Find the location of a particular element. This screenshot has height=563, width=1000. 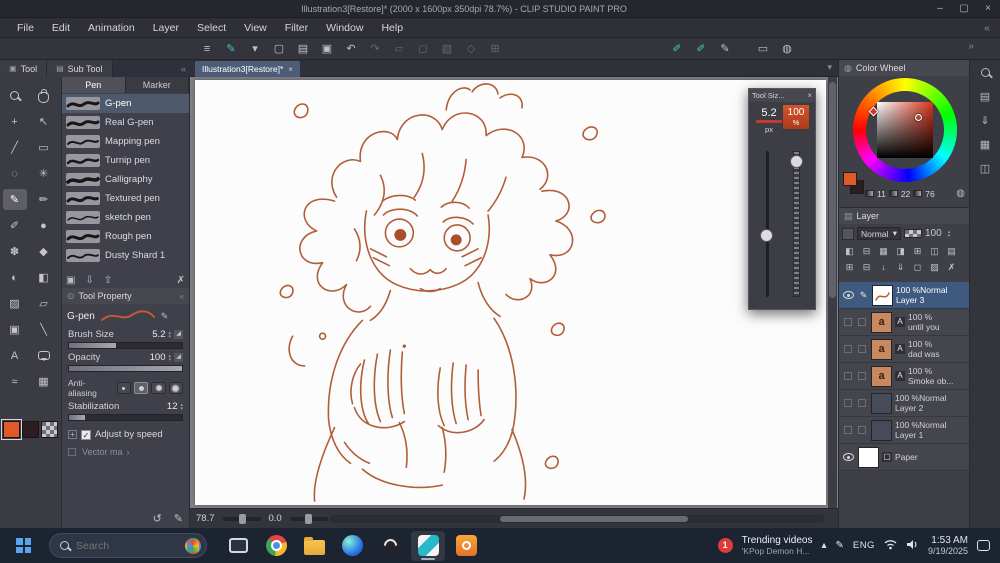

stabilization-slider is located at coordinates (125, 417).